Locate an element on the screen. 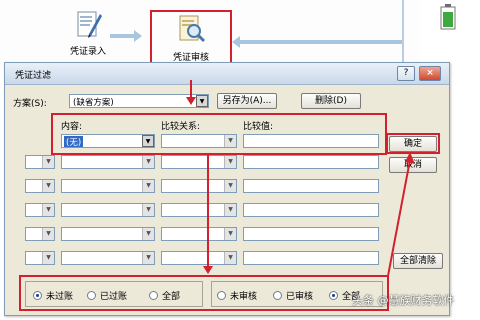 The image size is (480, 320). annotation-arrow-options-to-confirm is located at coordinates (401, 214).